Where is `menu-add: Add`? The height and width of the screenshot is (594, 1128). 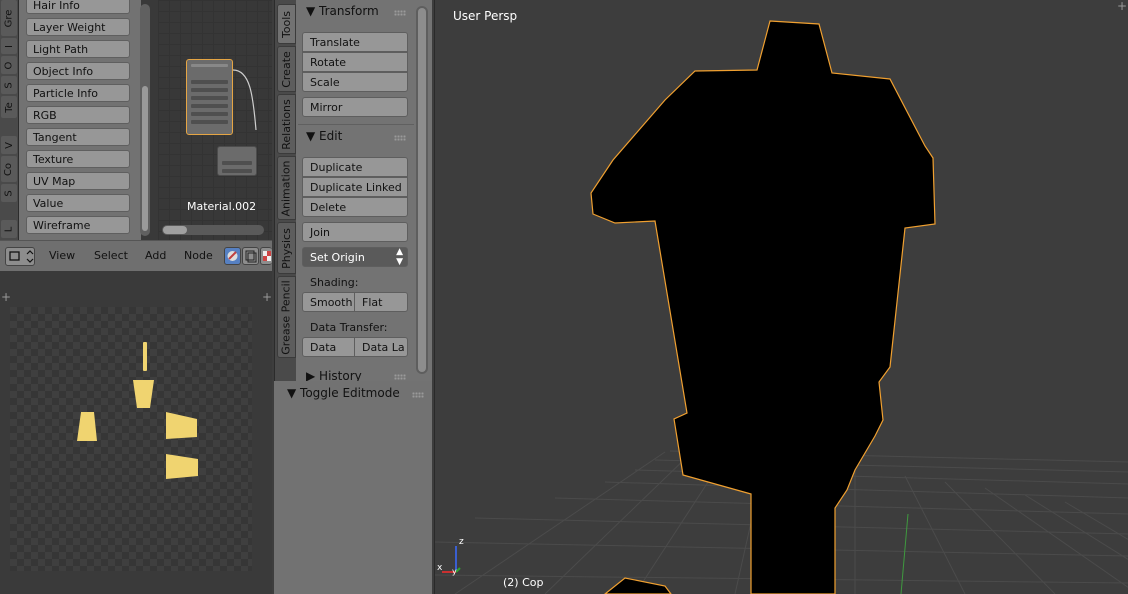 menu-add: Add is located at coordinates (155, 255).